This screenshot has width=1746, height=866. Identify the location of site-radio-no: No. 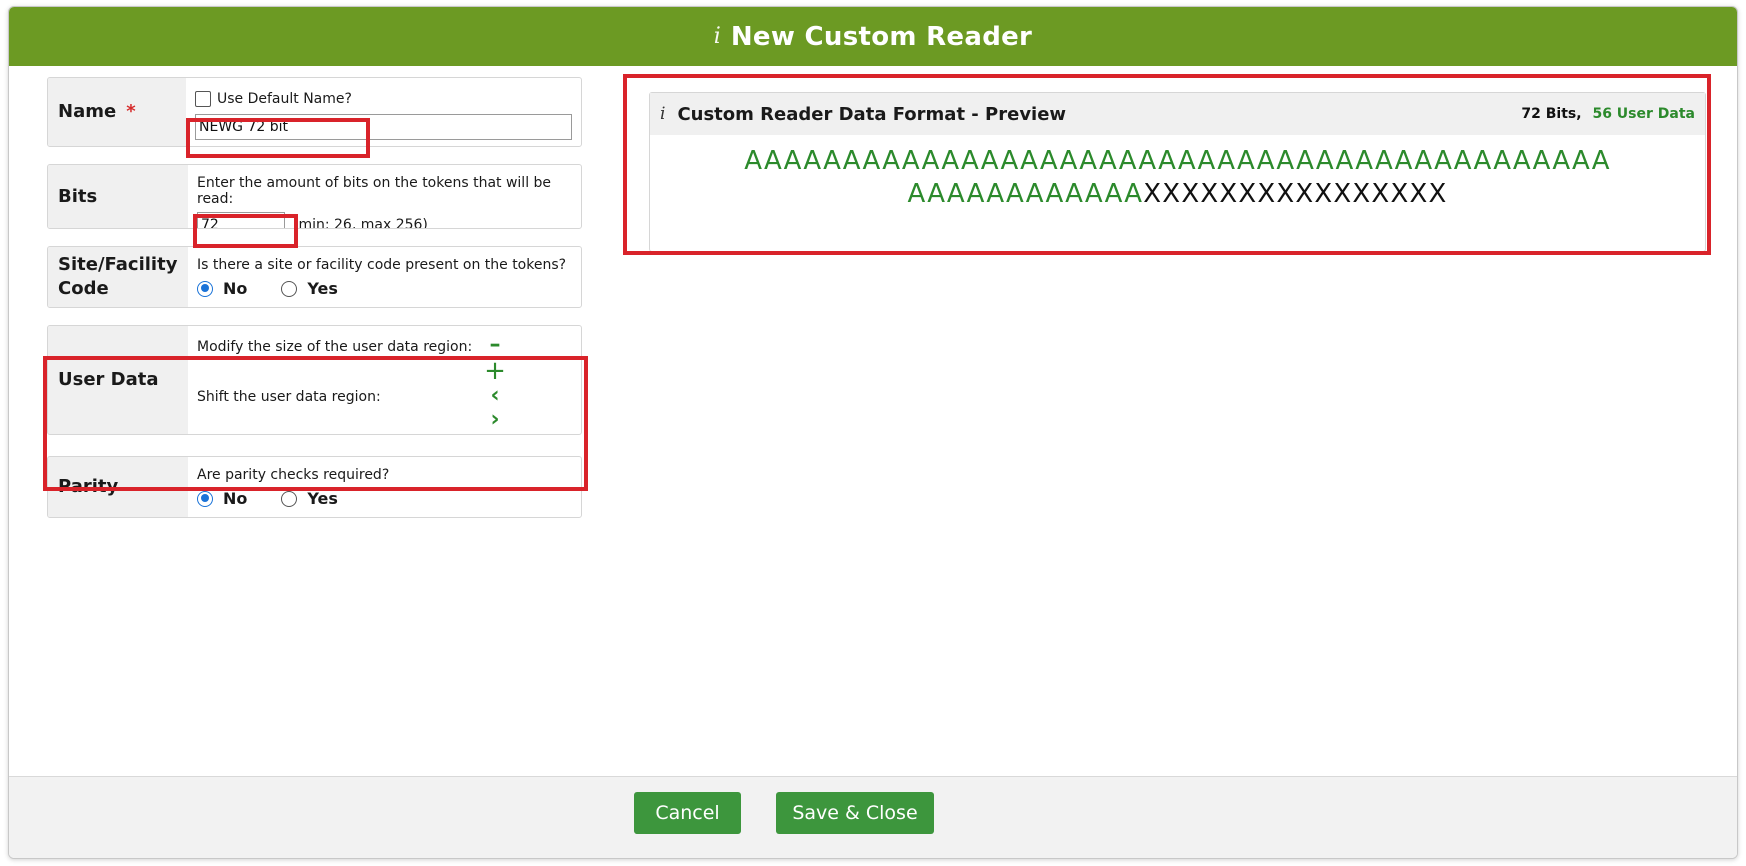
(222, 288).